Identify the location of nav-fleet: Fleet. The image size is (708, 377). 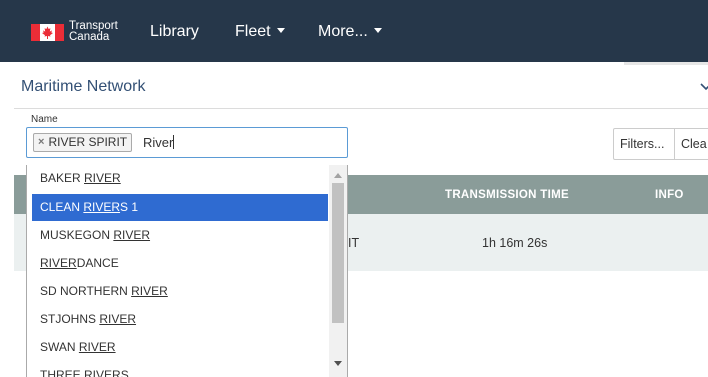
(260, 32).